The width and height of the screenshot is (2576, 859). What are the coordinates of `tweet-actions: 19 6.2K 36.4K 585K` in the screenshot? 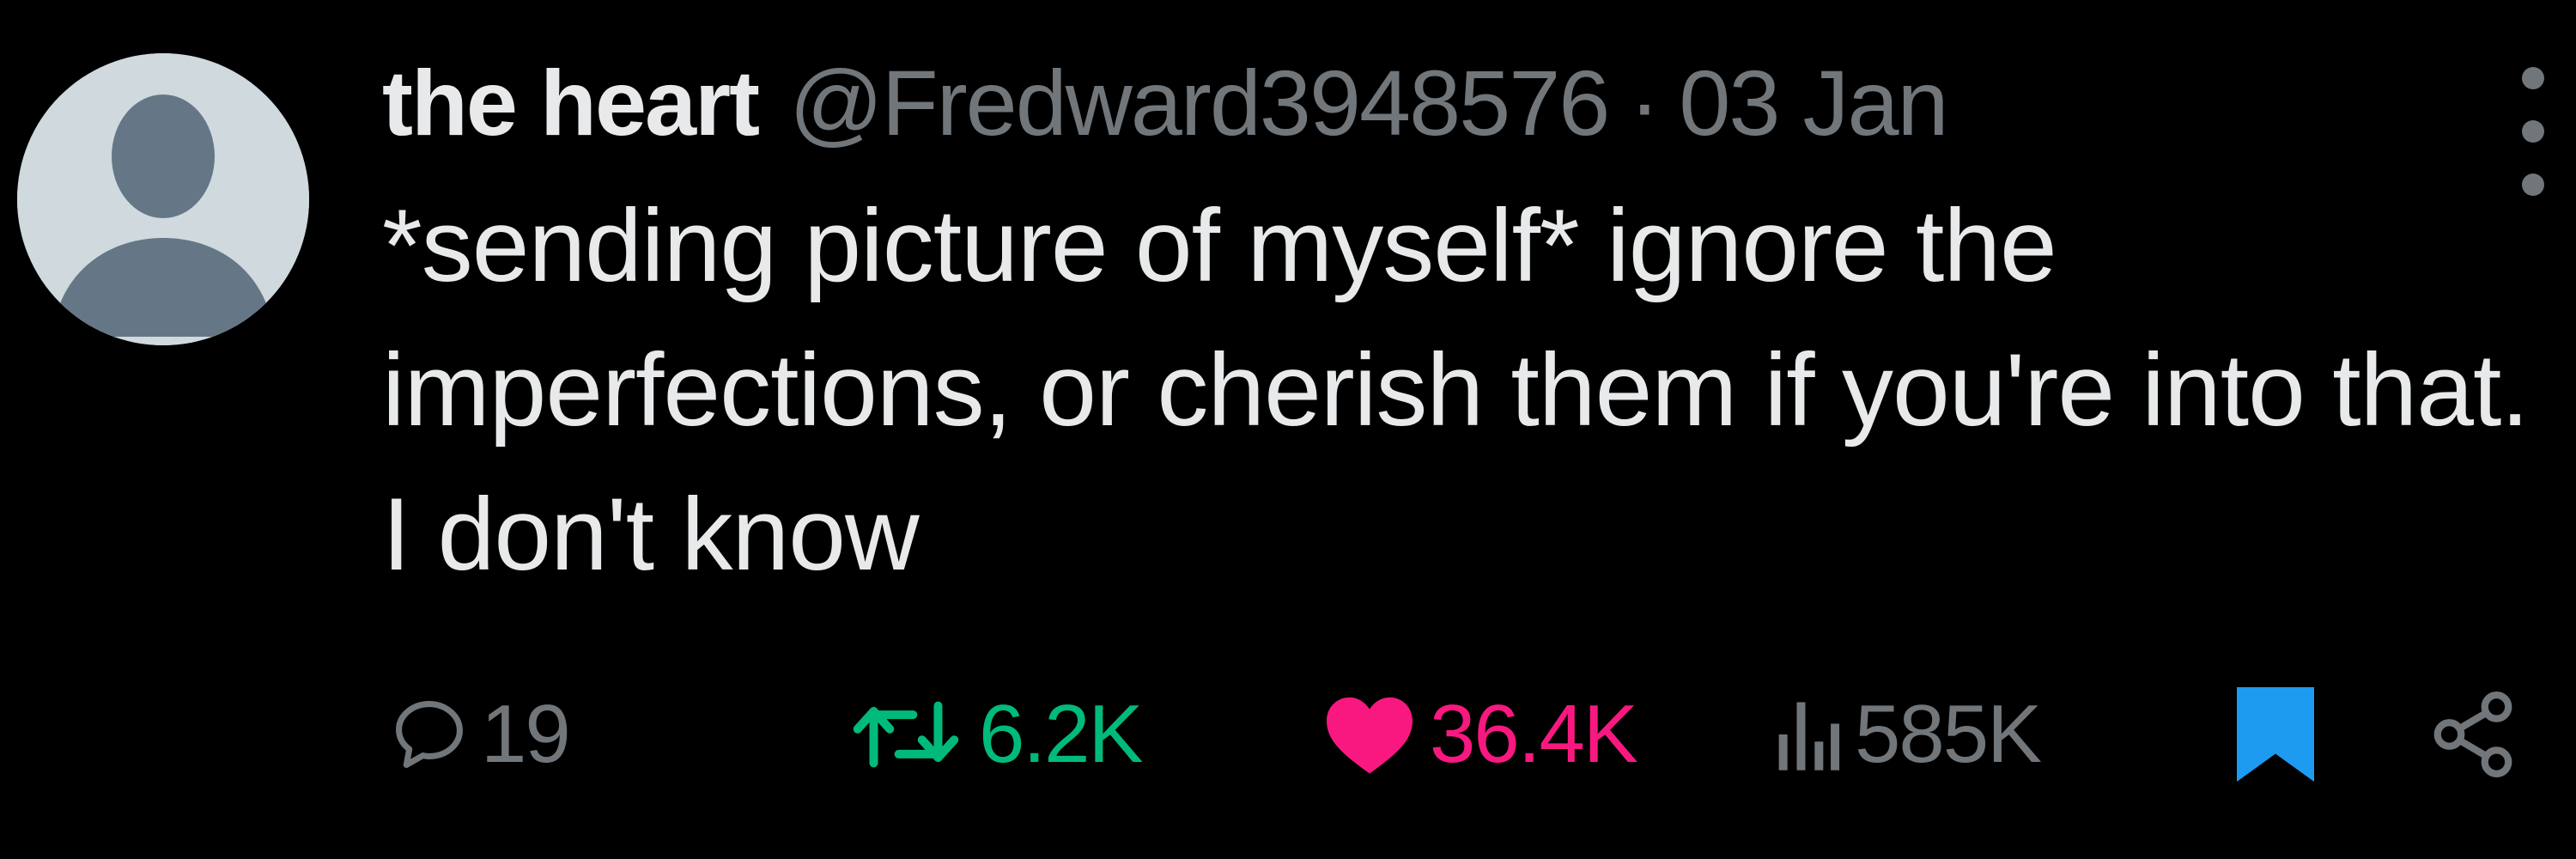 It's located at (1455, 735).